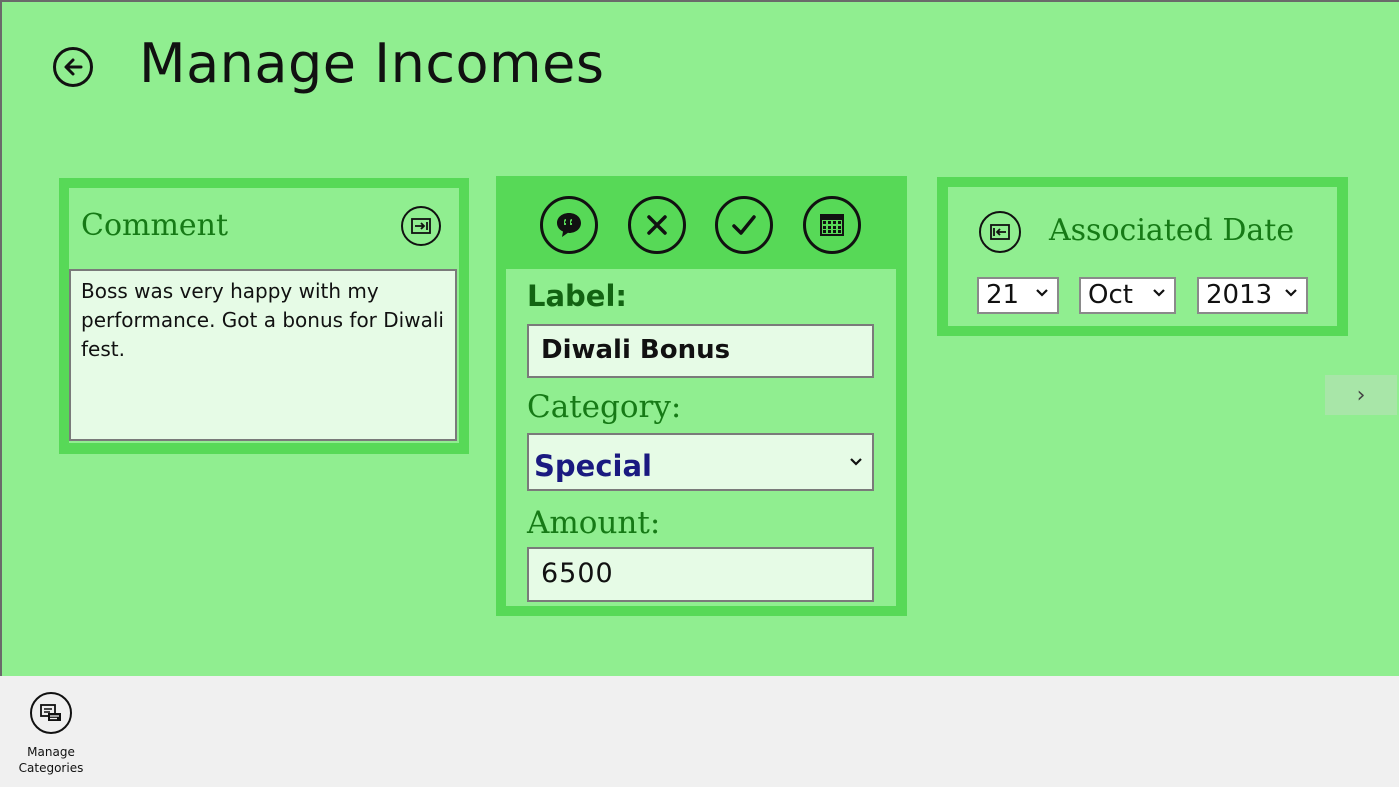  What do you see at coordinates (1003, 295) in the screenshot?
I see `day-select-value: 21` at bounding box center [1003, 295].